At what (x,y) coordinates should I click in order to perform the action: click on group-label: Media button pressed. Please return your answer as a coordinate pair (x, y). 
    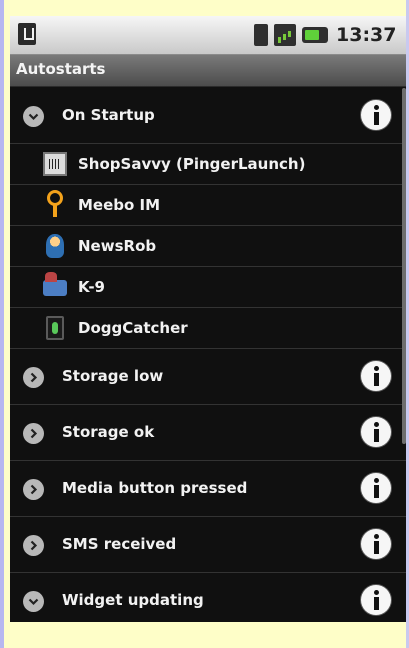
    Looking at the image, I should click on (155, 488).